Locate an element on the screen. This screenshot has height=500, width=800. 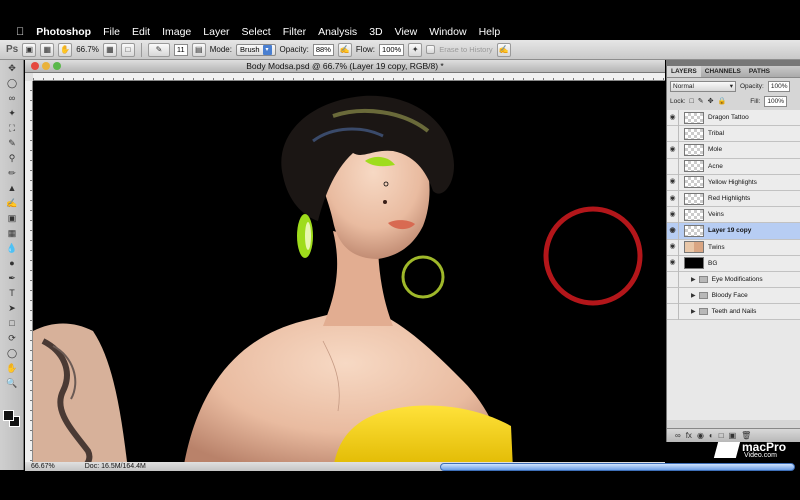
mode-select: Brush ▾ is located at coordinates (255, 49).